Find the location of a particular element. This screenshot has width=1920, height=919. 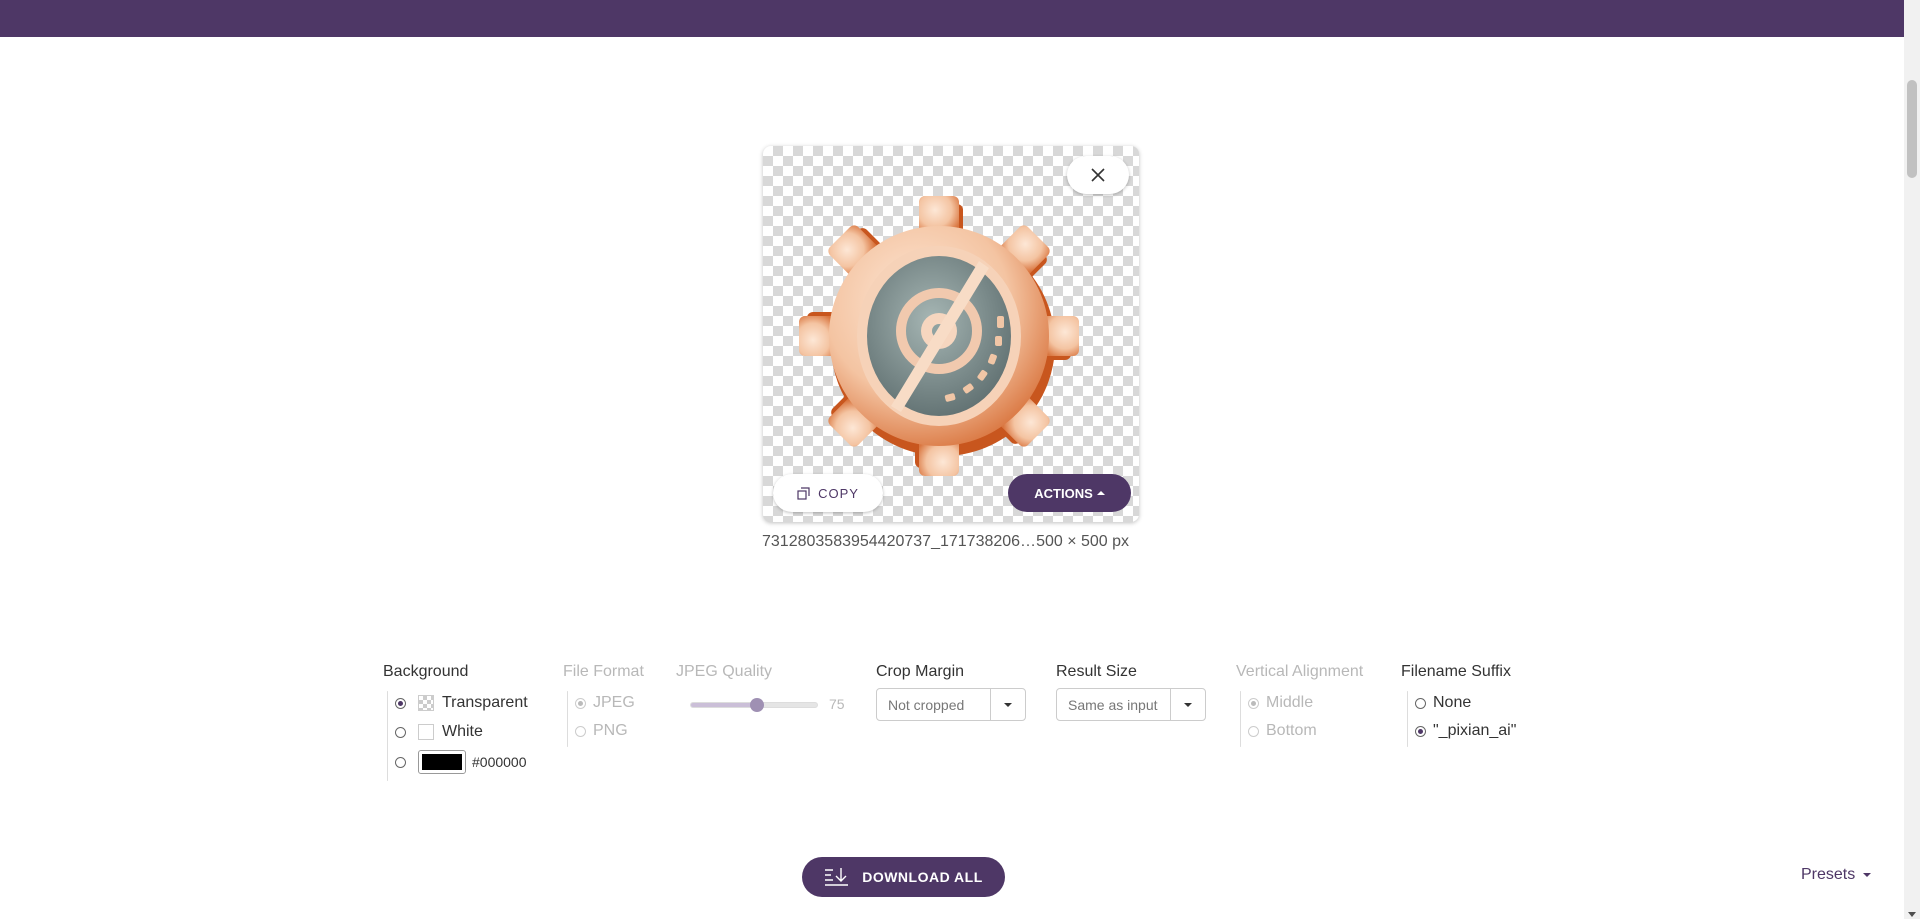

actions-label: ACTIONS is located at coordinates (1063, 493).